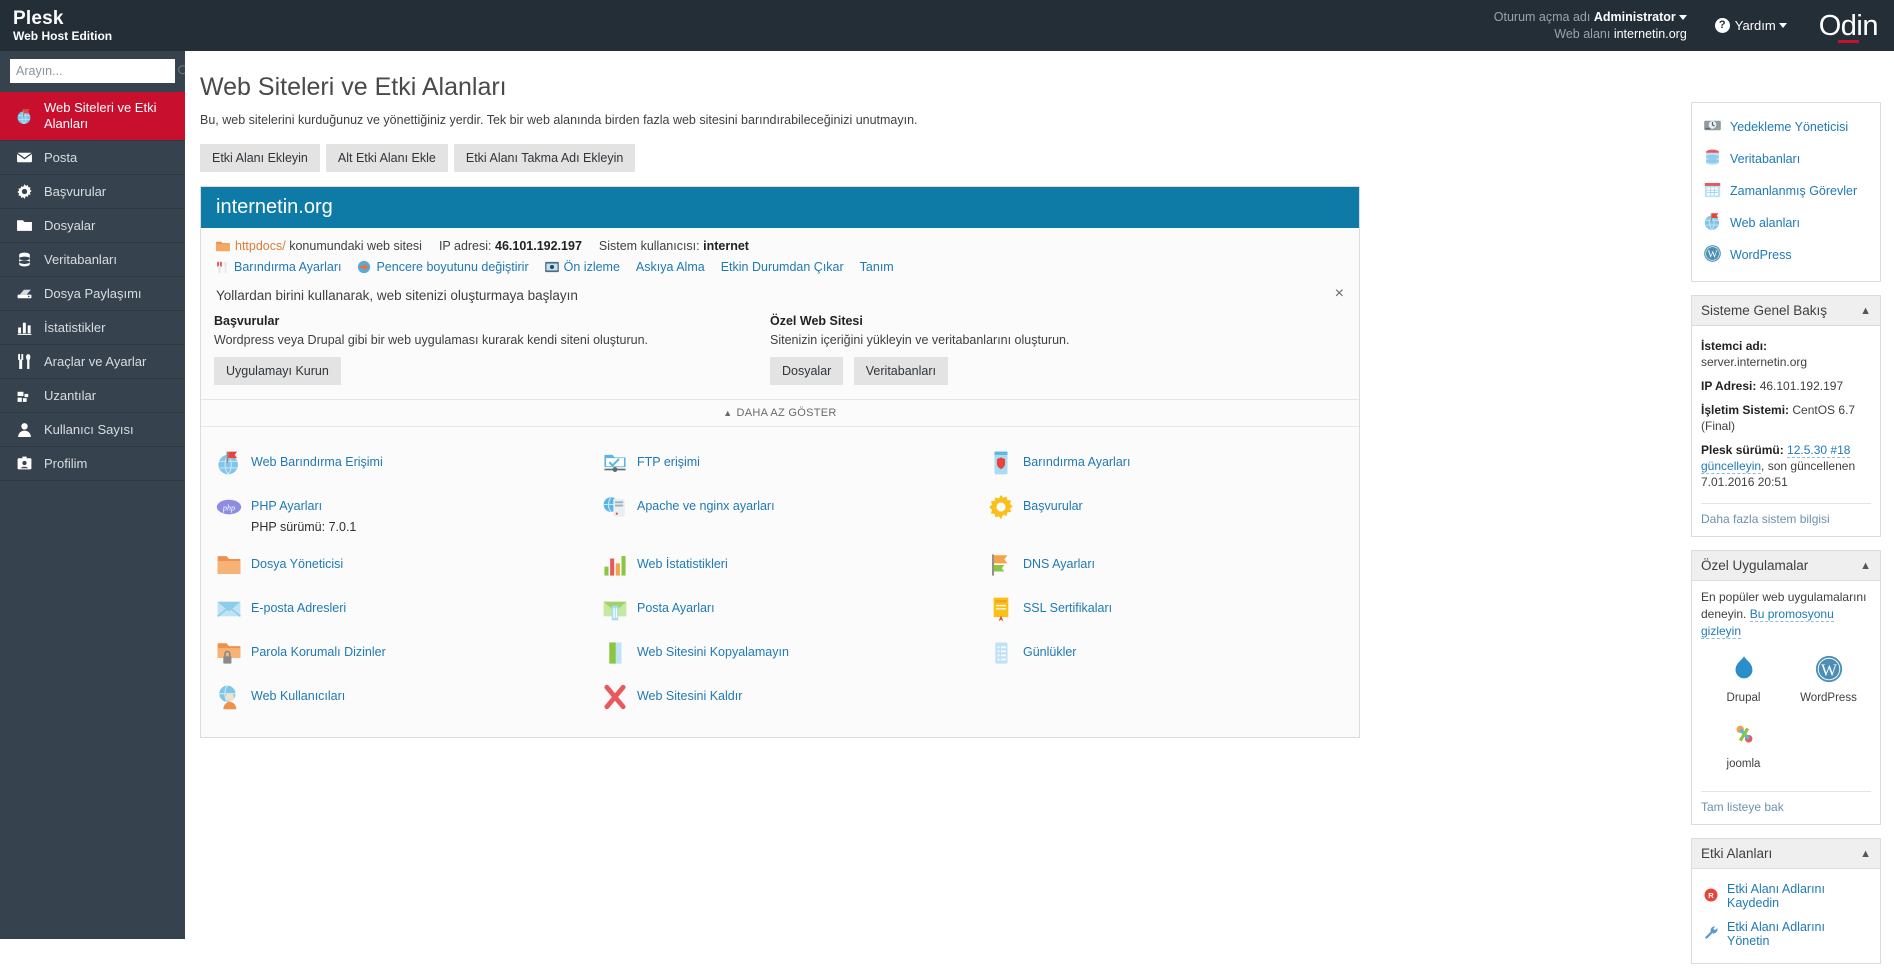  Describe the element at coordinates (1166, 463) in the screenshot. I see `tool-item: Barındırma Ayarları` at that location.